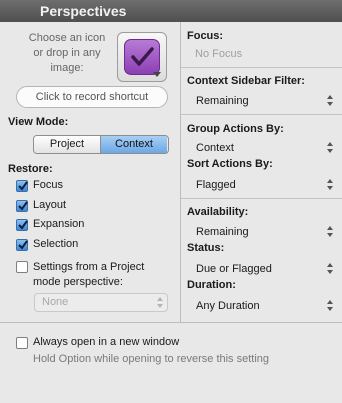  What do you see at coordinates (76, 186) in the screenshot?
I see `restore-focus-checkbox: Focus` at bounding box center [76, 186].